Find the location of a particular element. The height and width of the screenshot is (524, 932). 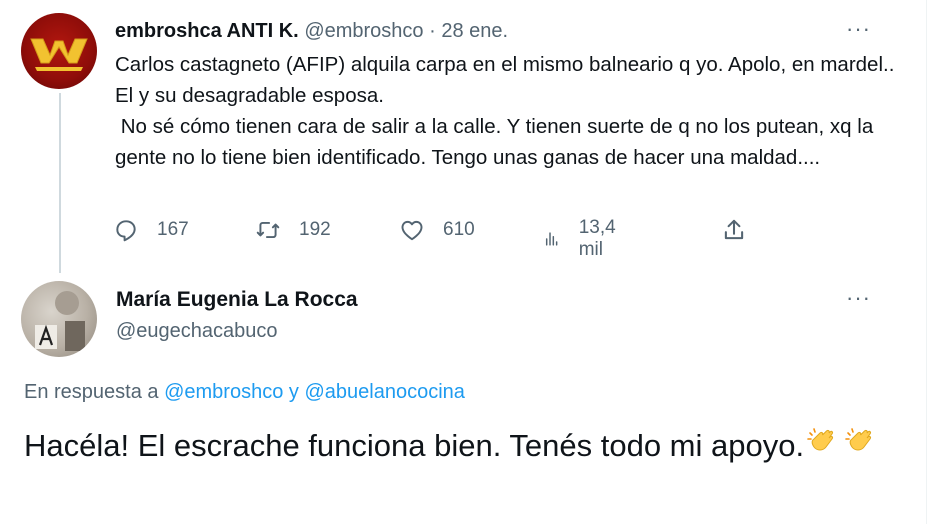

mention-link: @abuelanococina is located at coordinates (384, 392).